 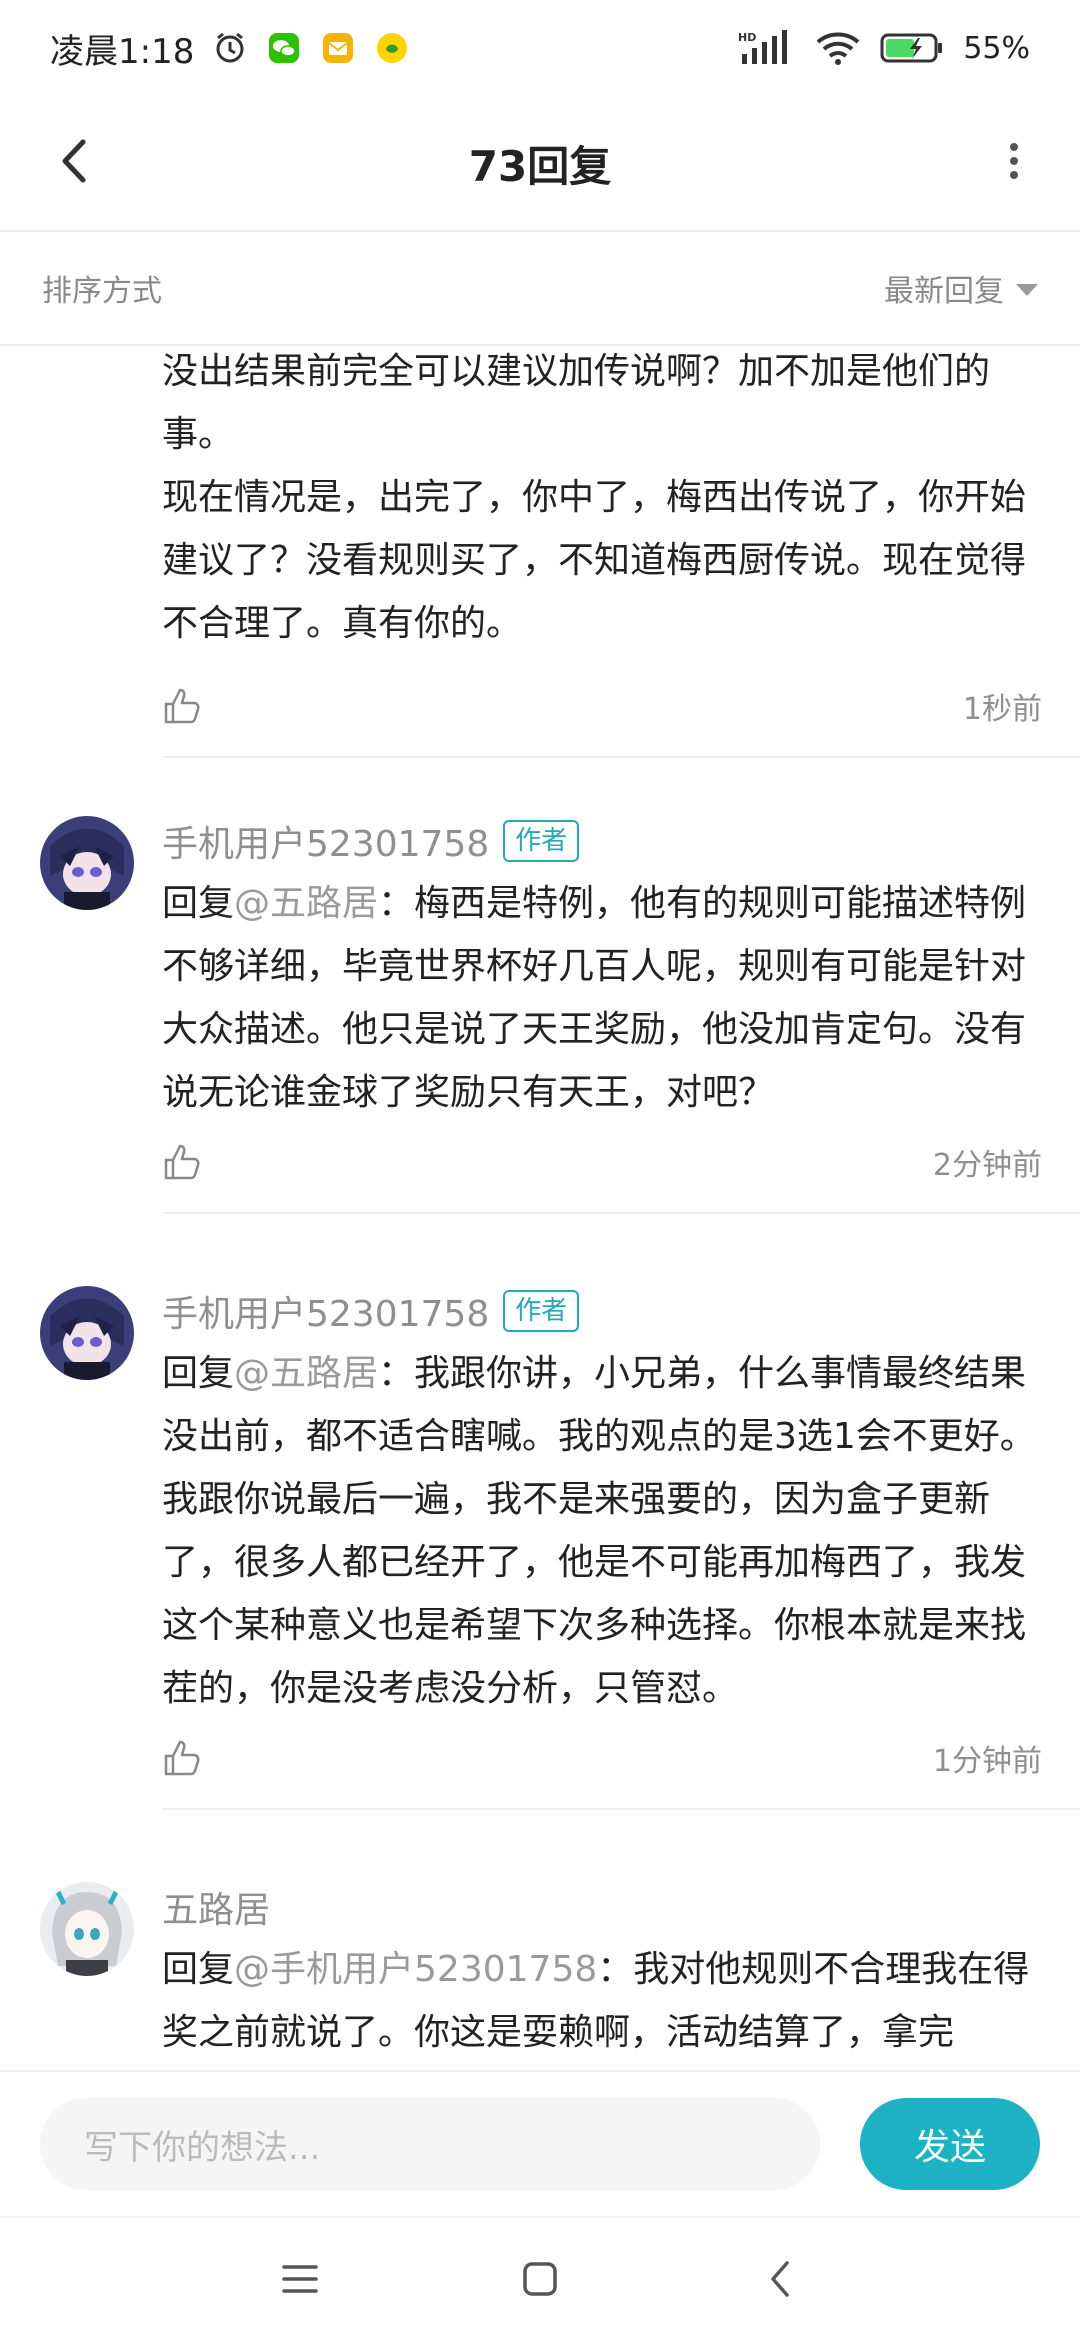 What do you see at coordinates (602, 706) in the screenshot?
I see `comment-meta: 1秒前` at bounding box center [602, 706].